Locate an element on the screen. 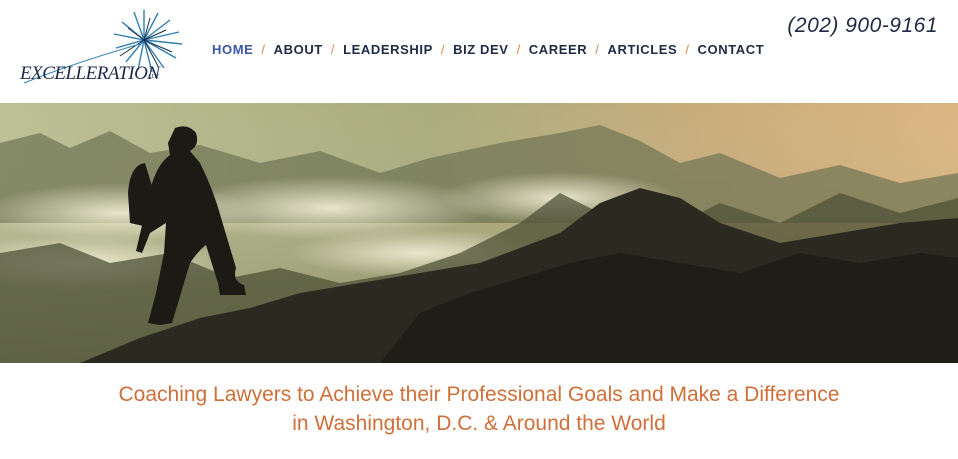  nav-about: ABOUT is located at coordinates (298, 49).